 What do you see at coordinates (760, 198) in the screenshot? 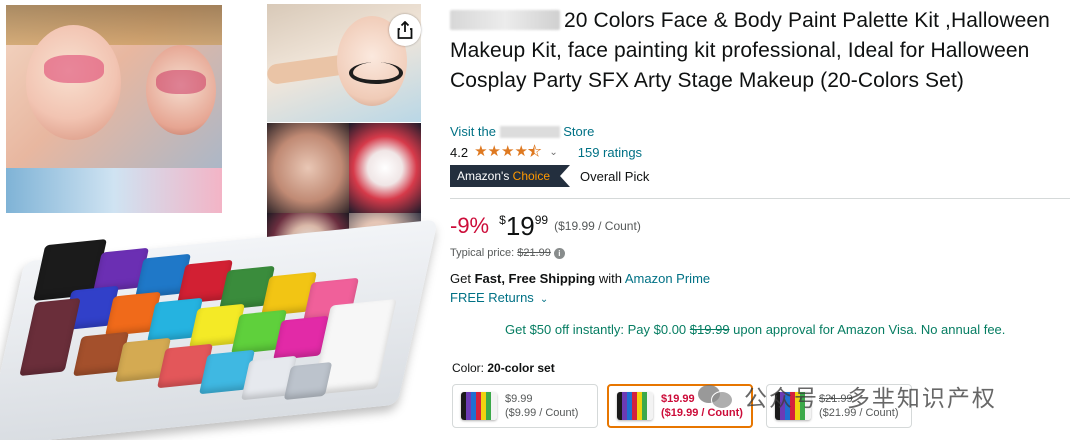
I see `section-divider` at bounding box center [760, 198].